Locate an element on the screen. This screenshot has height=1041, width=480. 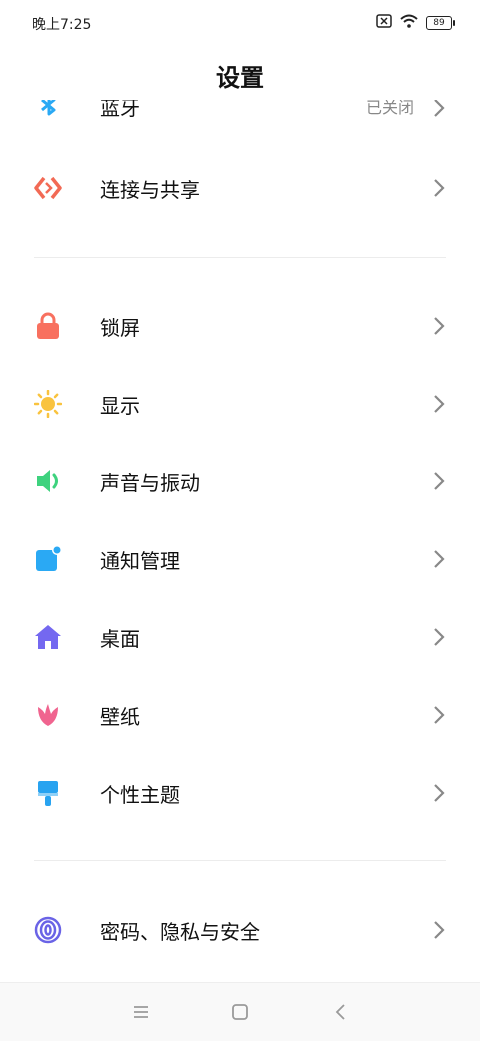
settings-item-label: 蓝牙 is located at coordinates (120, 110).